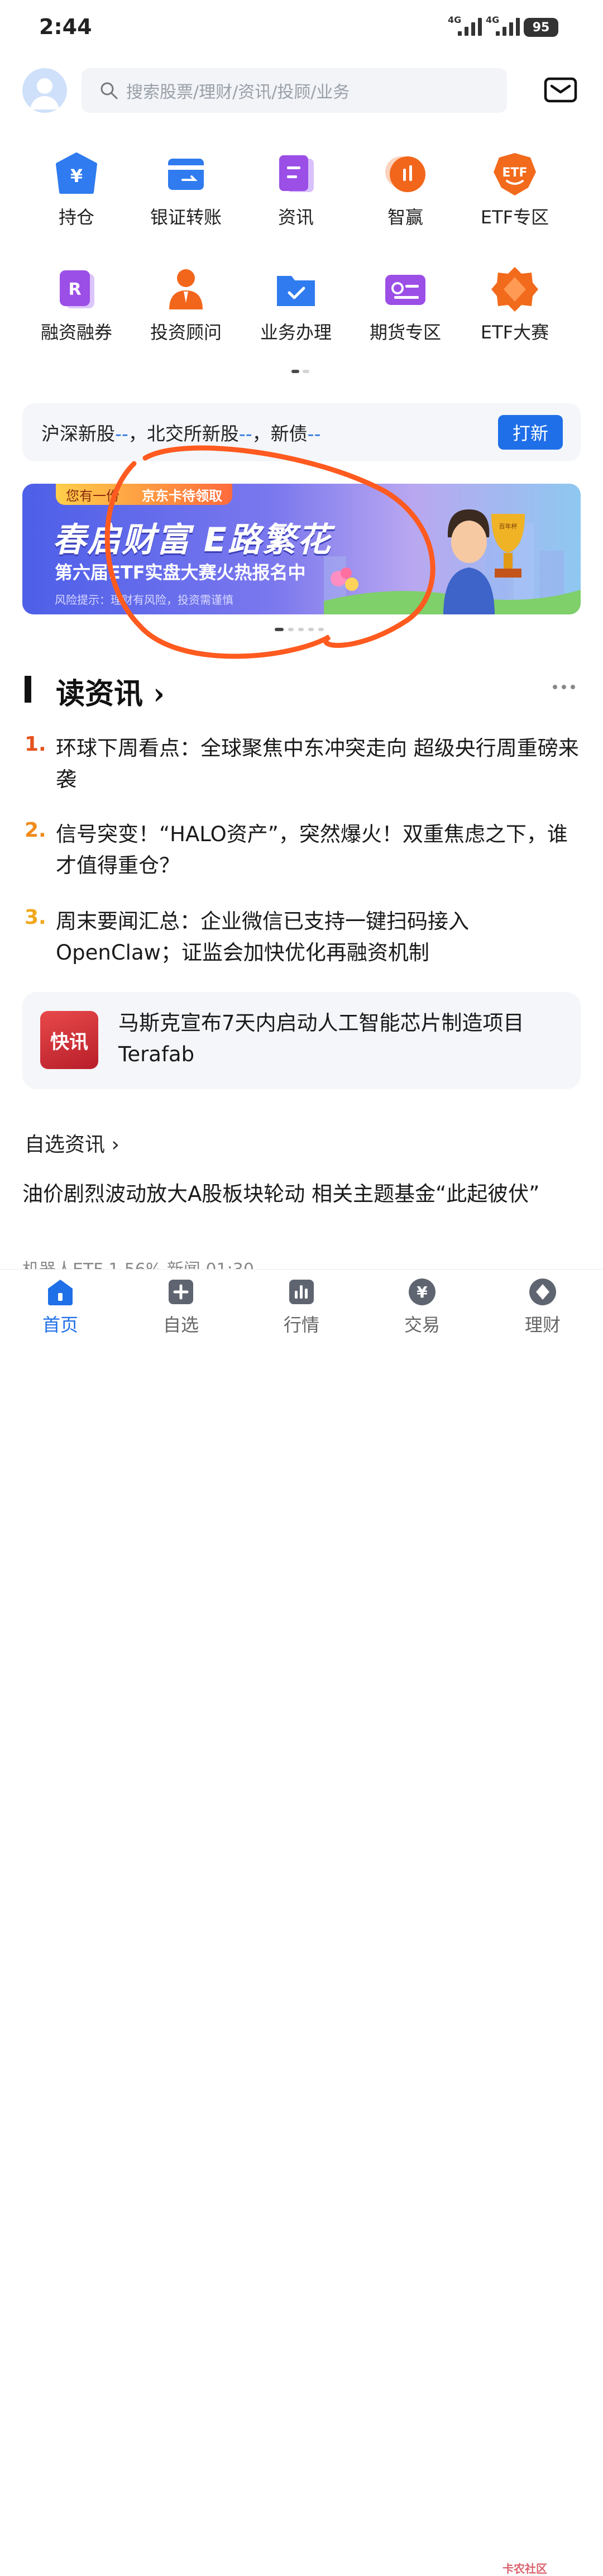  Describe the element at coordinates (508, 526) in the screenshot. I see `svg-text: 百年杯` at that location.